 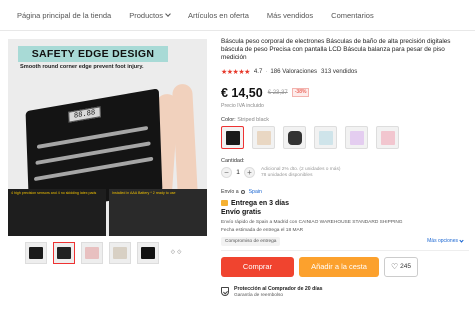 I want to click on nav-sale-items: Artículos en oferta, so click(x=218, y=15).